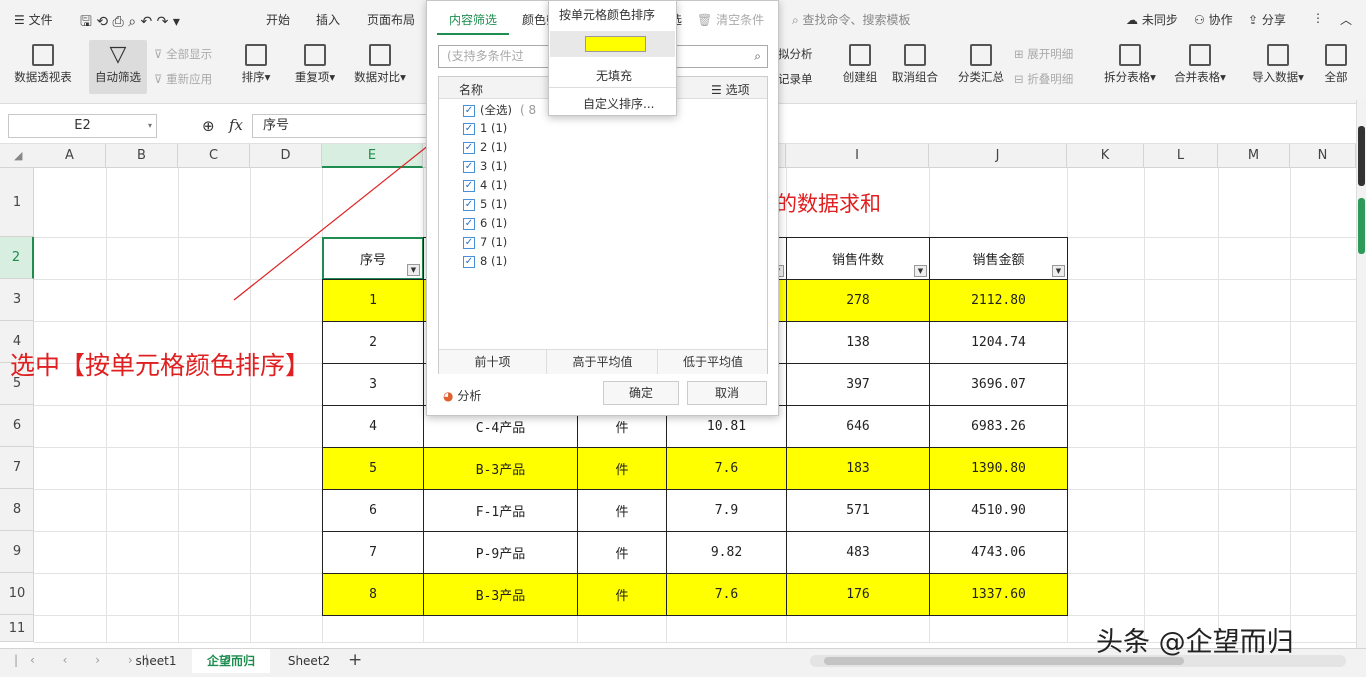 This screenshot has width=1366, height=677. I want to click on add-sheet-icon: +, so click(355, 660).